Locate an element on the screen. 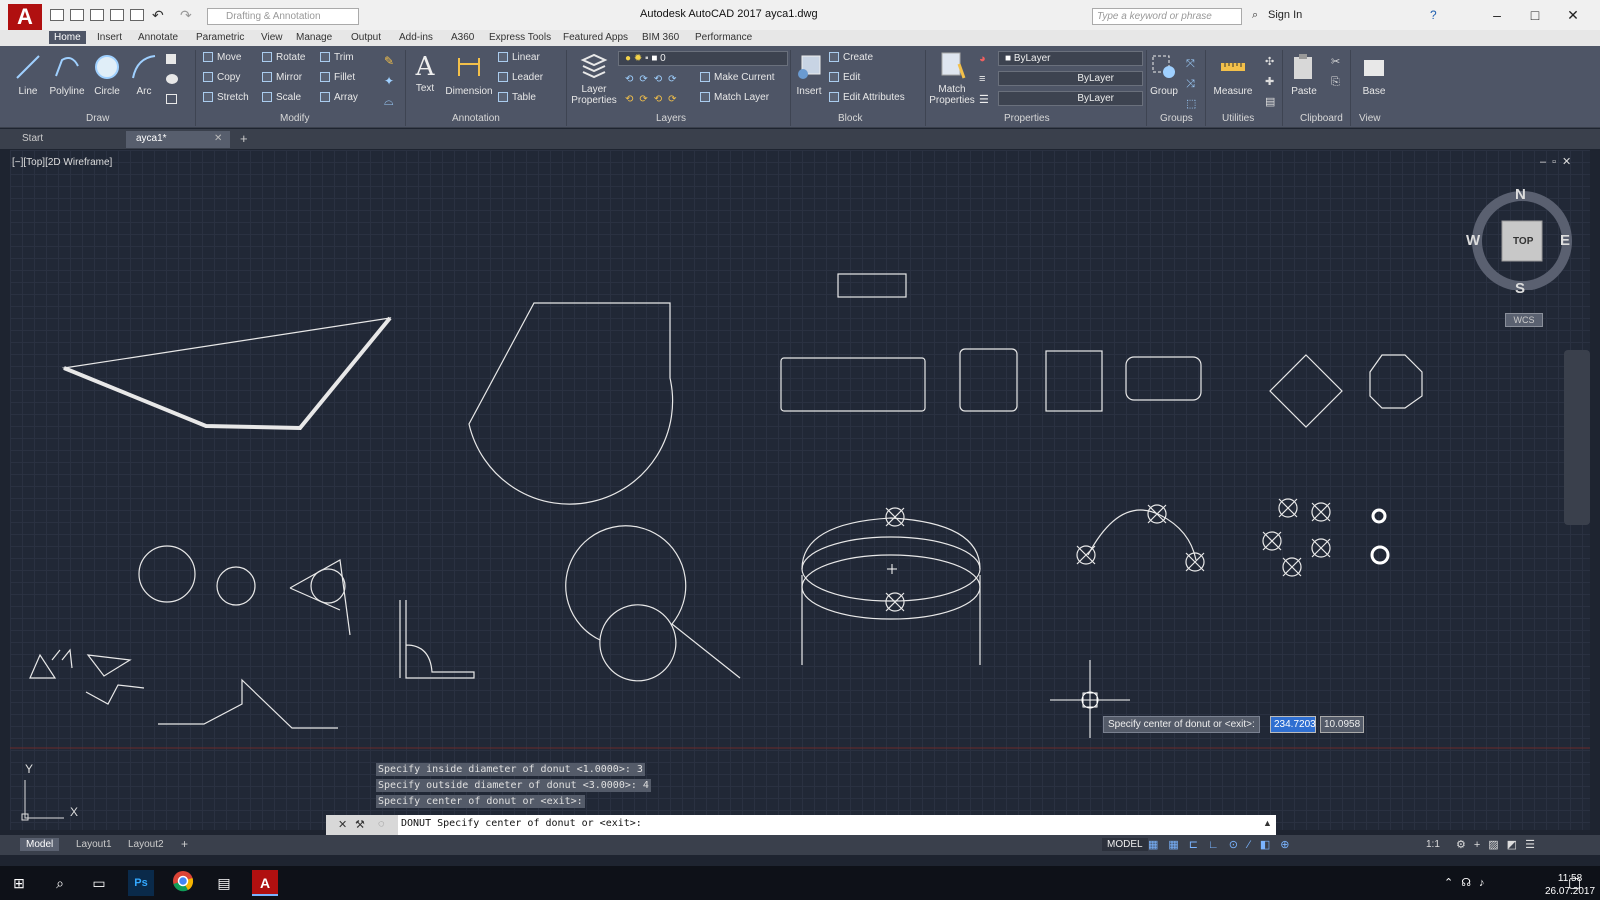 The image size is (1600, 900). dynamic-input-x: 234.7203 is located at coordinates (1293, 724).